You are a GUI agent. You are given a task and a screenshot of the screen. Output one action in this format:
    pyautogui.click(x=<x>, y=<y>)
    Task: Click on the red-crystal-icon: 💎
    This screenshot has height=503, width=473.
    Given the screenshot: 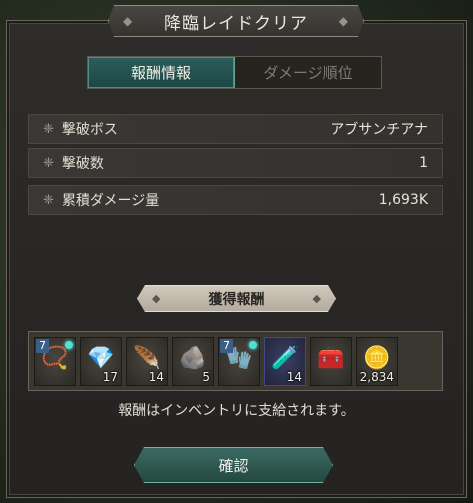 What is the action you would take?
    pyautogui.click(x=101, y=358)
    